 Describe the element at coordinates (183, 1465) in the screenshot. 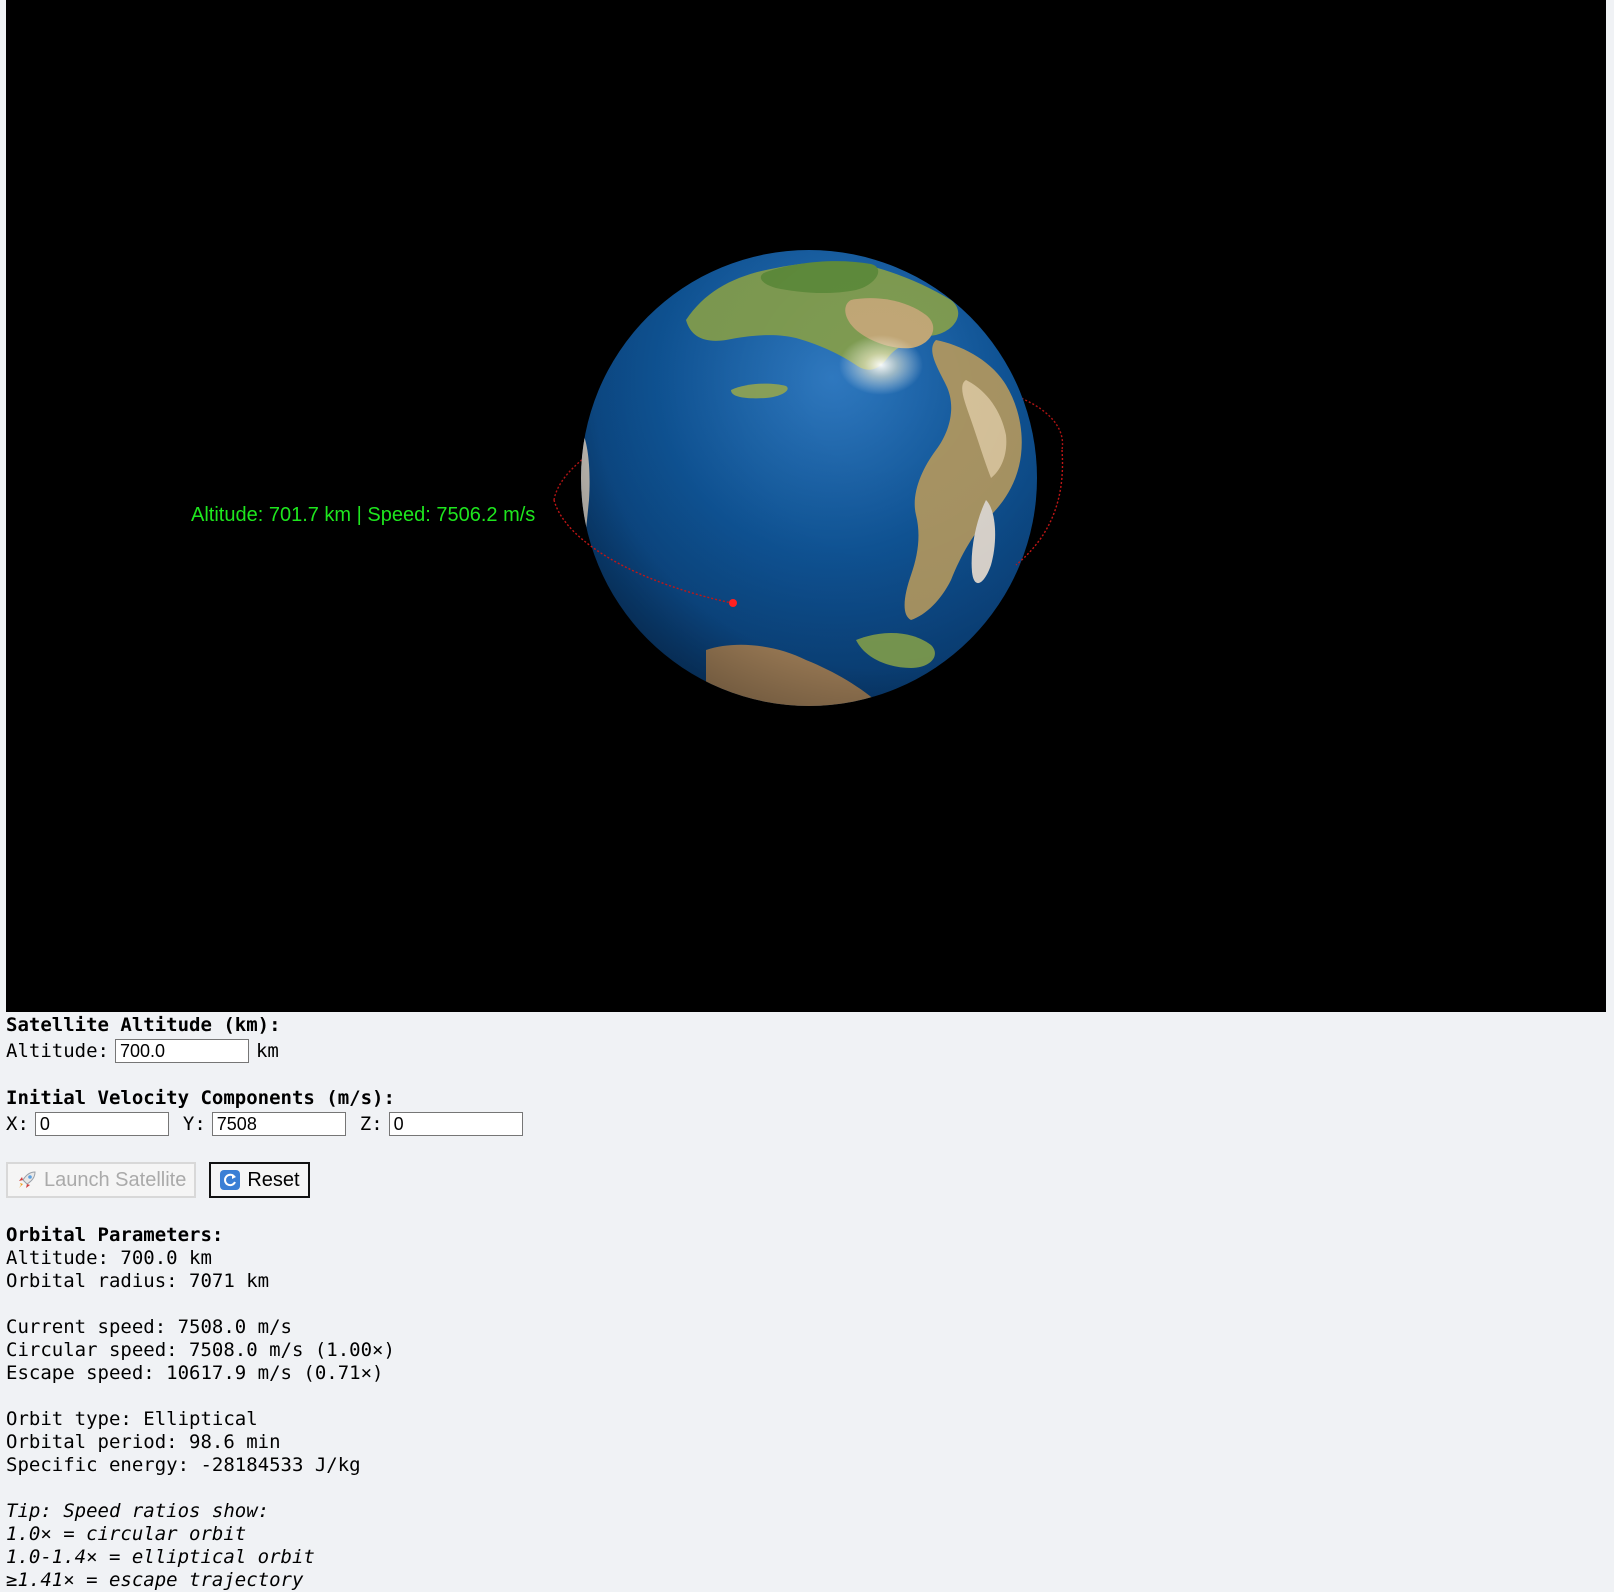

I see `param-specific-energy: Specific energy: -28184533 J/kg` at that location.